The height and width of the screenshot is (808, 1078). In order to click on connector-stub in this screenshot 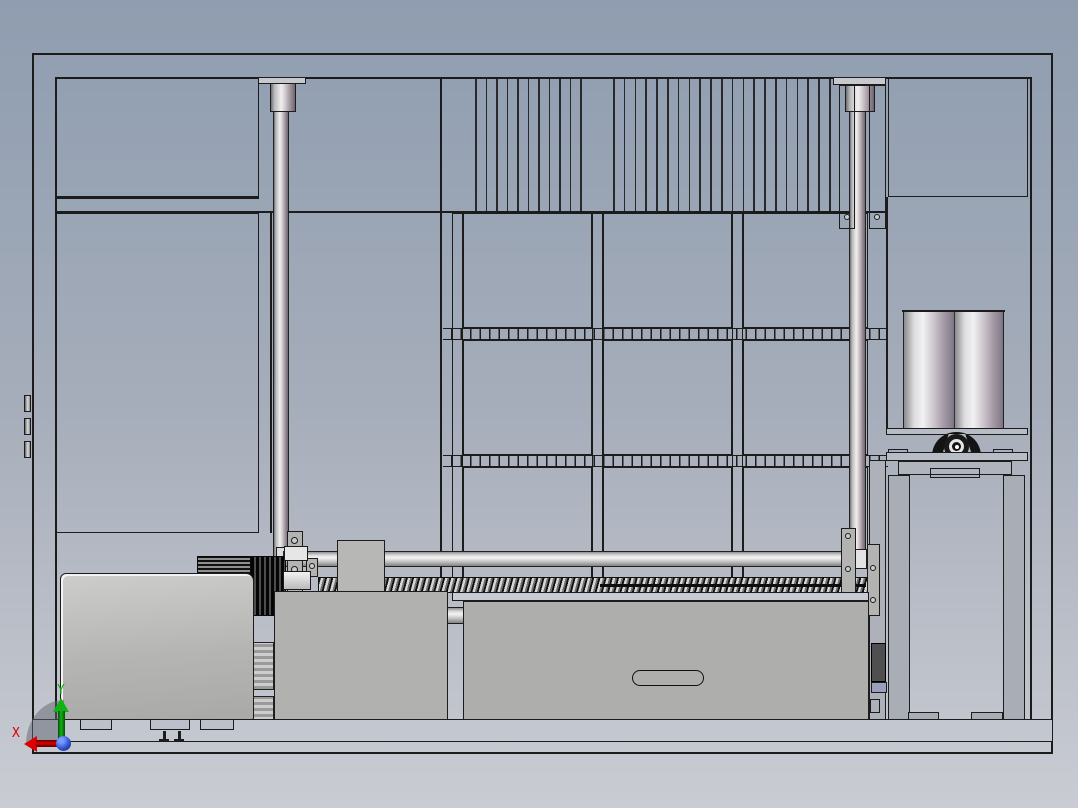, I will do `click(455, 615)`.